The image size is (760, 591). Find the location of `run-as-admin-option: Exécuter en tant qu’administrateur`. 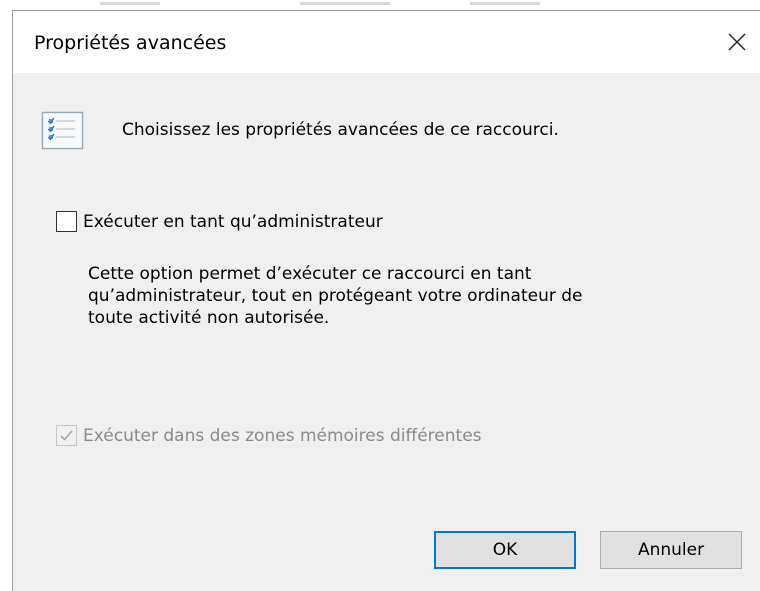

run-as-admin-option: Exécuter en tant qu’administrateur is located at coordinates (219, 221).